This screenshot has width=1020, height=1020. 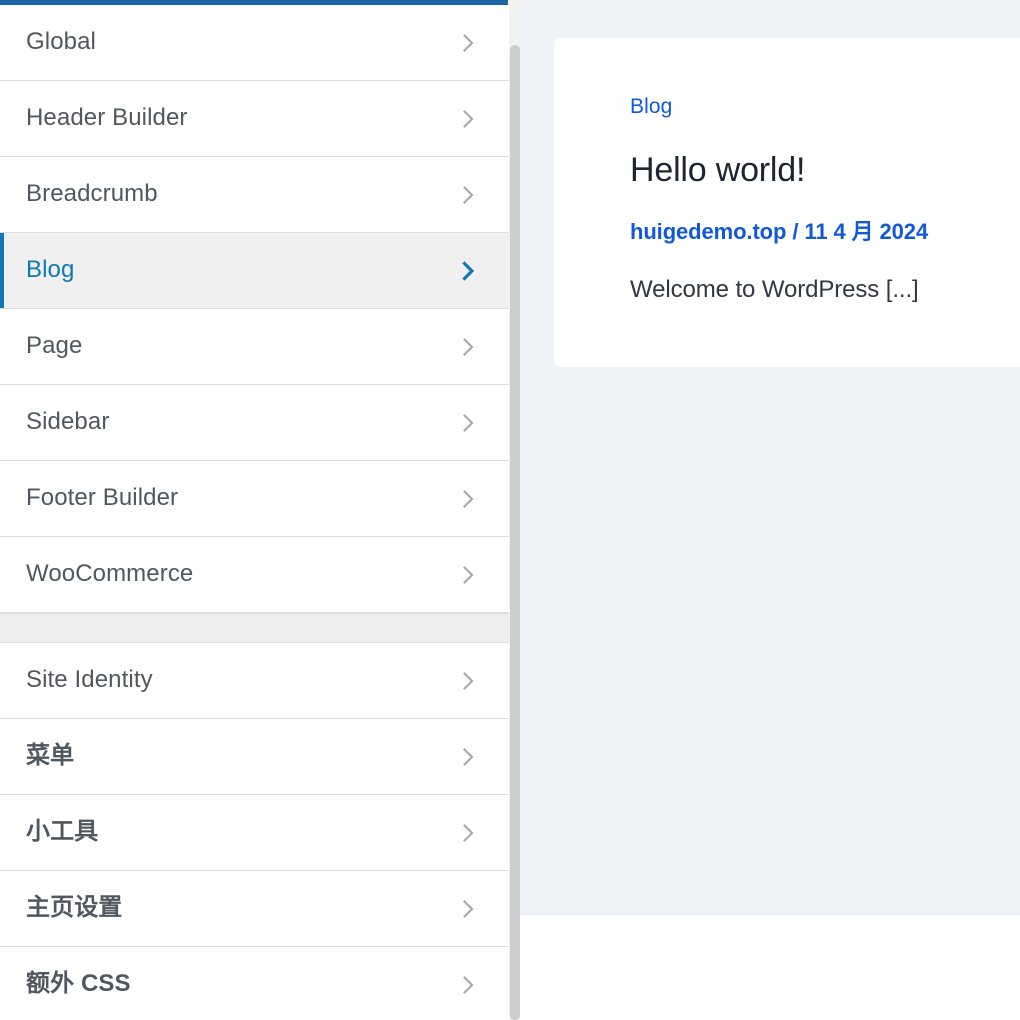 I want to click on sidebar-group-separator, so click(x=254, y=628).